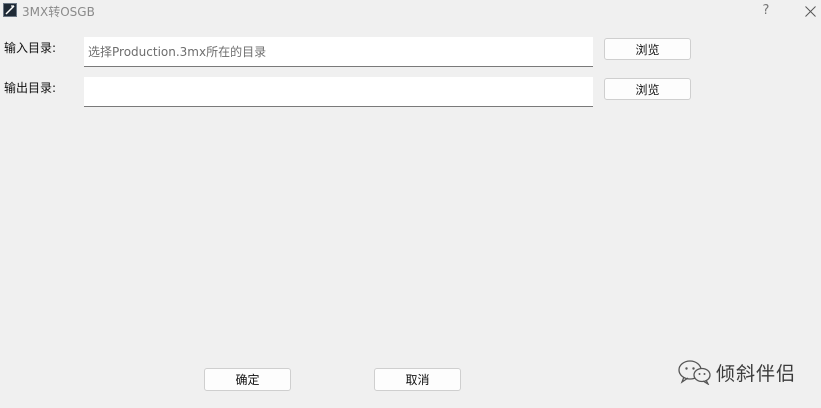  What do you see at coordinates (30, 48) in the screenshot?
I see `input-dir-label: 输入目录:` at bounding box center [30, 48].